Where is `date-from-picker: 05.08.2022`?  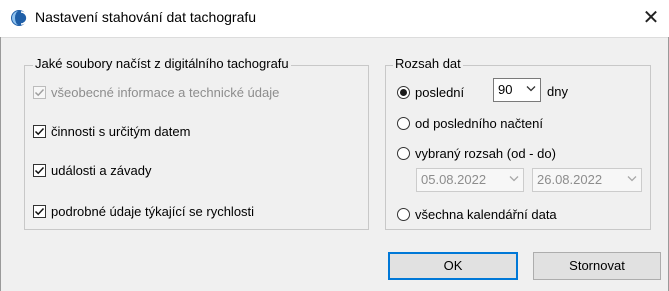
date-from-picker: 05.08.2022 is located at coordinates (470, 180).